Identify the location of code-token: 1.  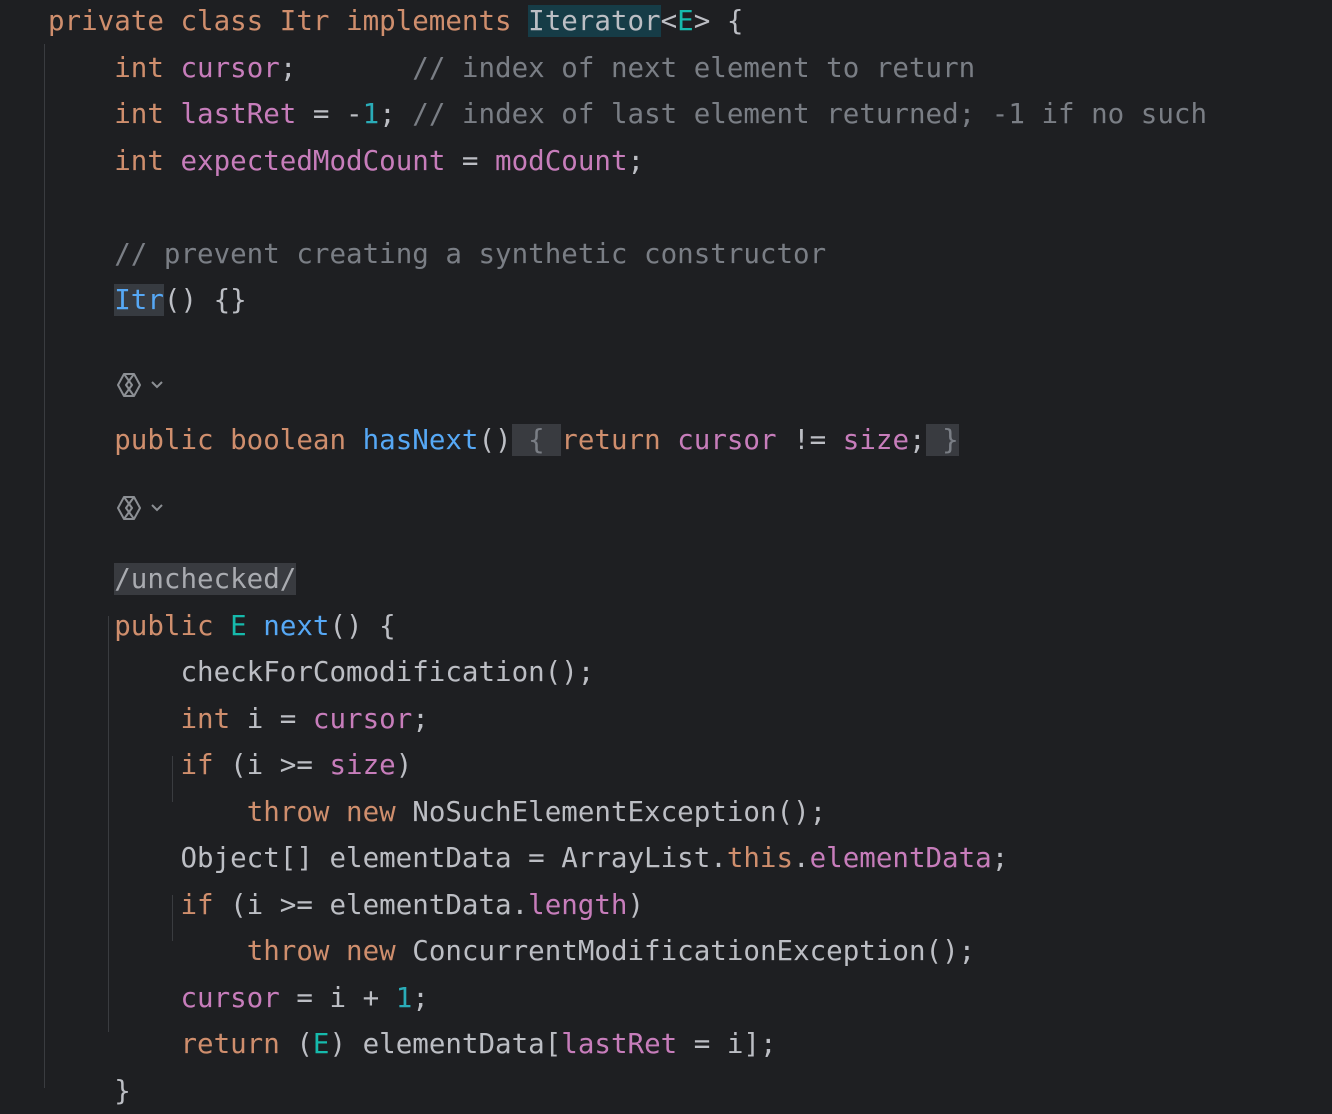
(371, 114).